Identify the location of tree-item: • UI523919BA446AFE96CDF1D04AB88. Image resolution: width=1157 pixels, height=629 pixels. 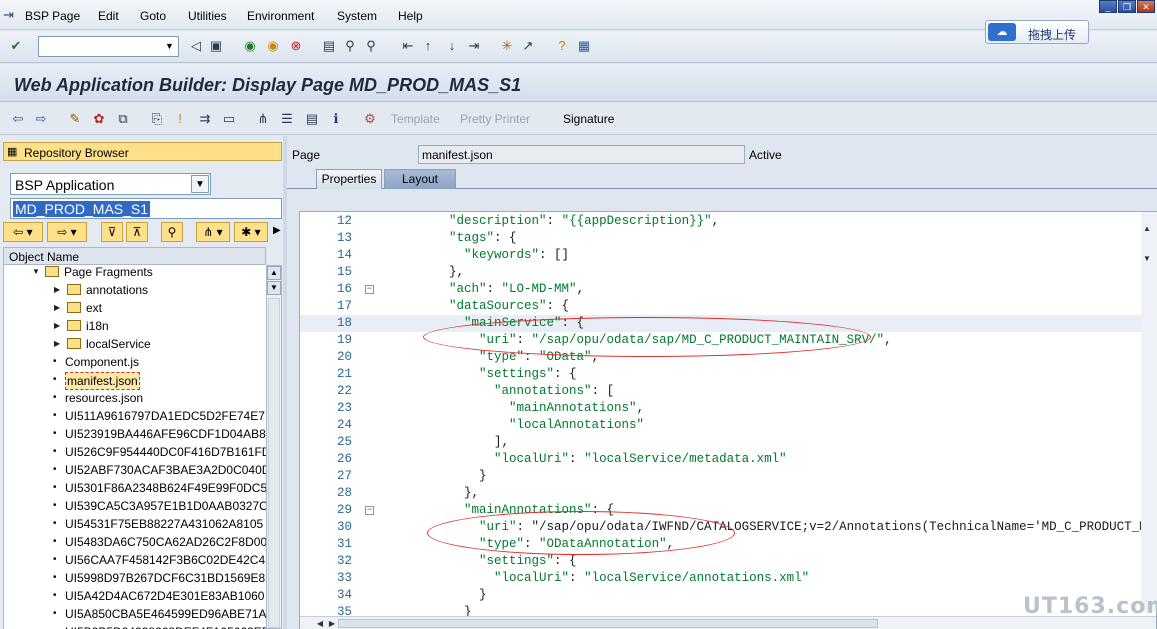
(135, 434).